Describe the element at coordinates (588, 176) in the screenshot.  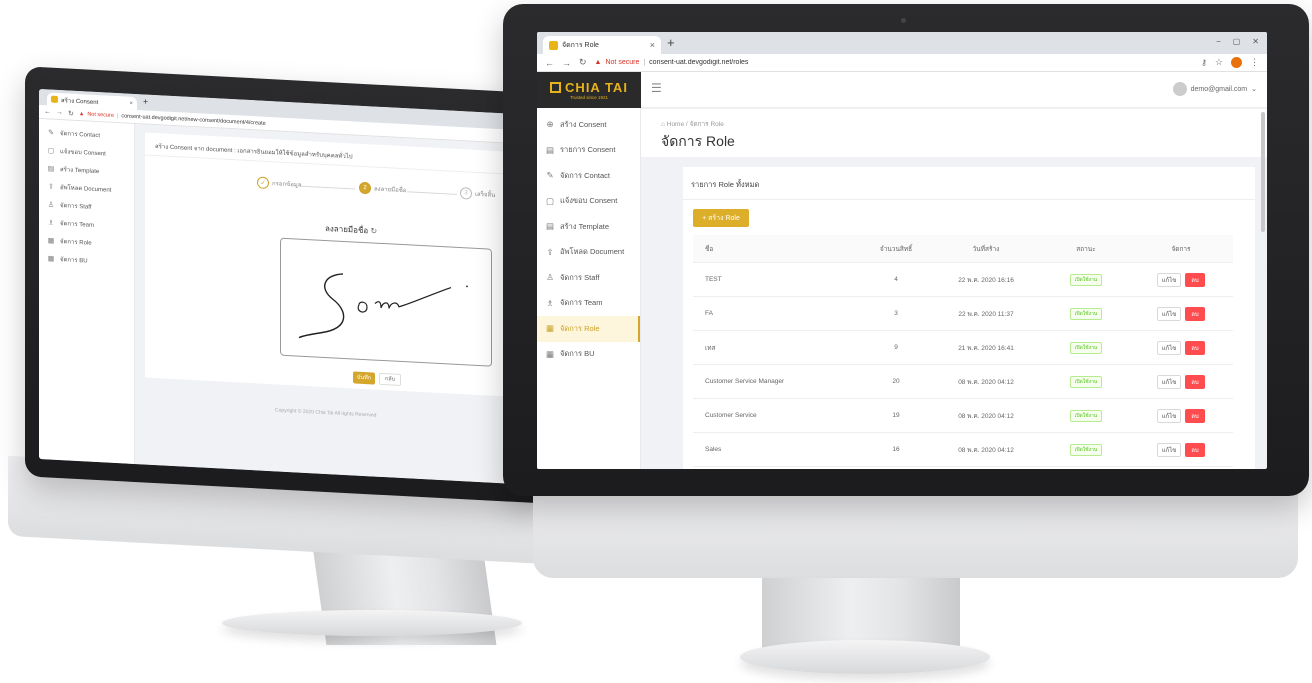
I see `sidebar-item-edit: ✎ จัดการ Contact` at that location.